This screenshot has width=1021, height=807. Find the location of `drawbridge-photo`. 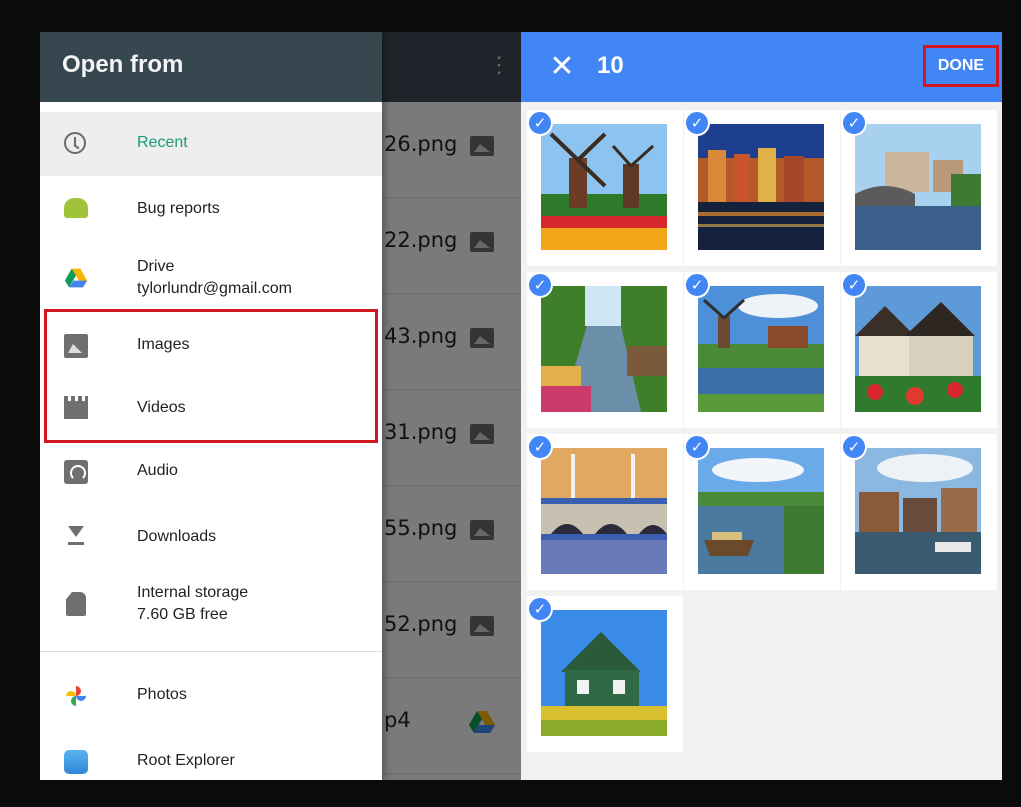

drawbridge-photo is located at coordinates (604, 511).